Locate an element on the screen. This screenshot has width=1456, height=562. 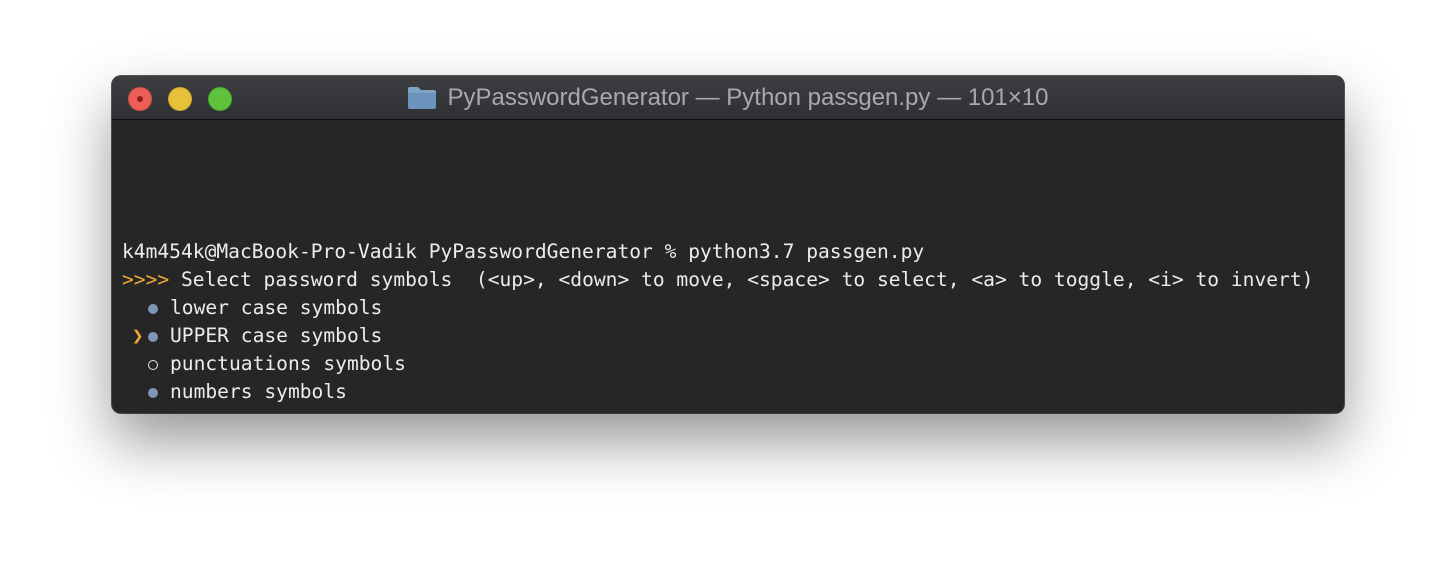
option-label: punctuations symbols is located at coordinates (288, 363).